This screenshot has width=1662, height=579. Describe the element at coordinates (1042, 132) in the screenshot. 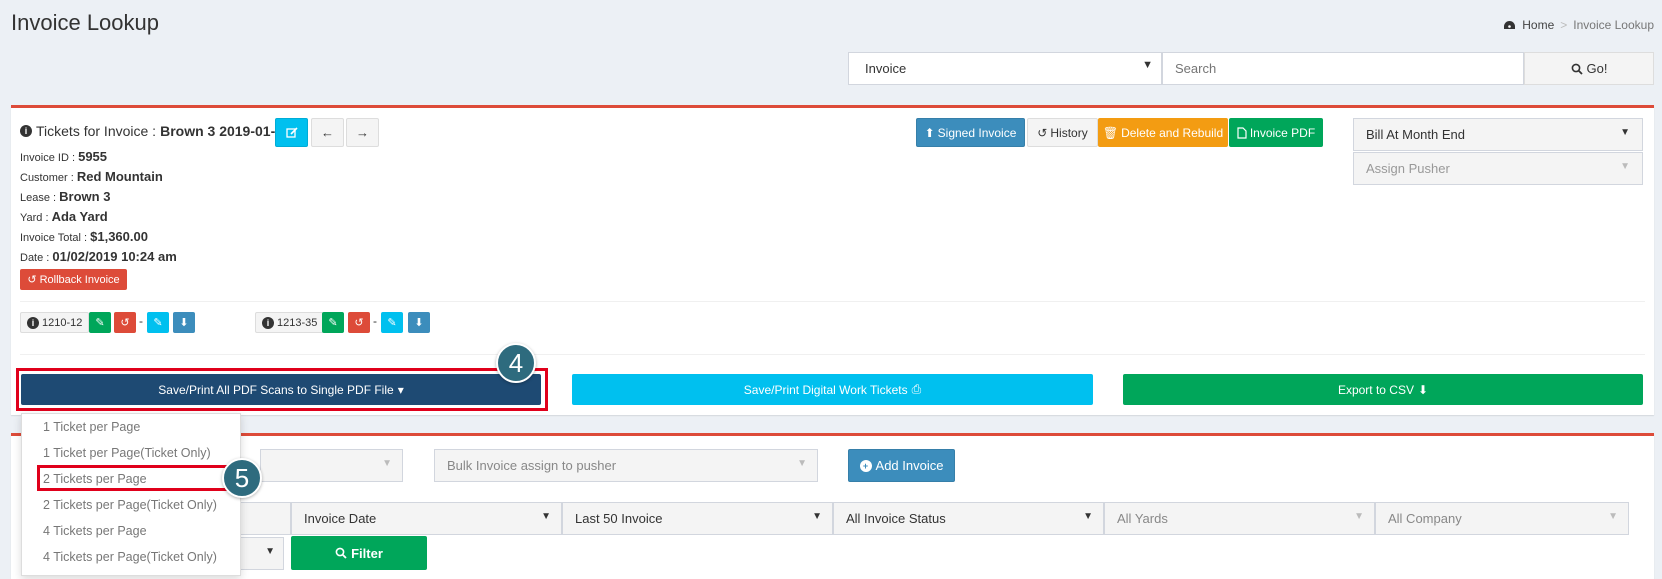

I see `history-icon: ↺` at that location.